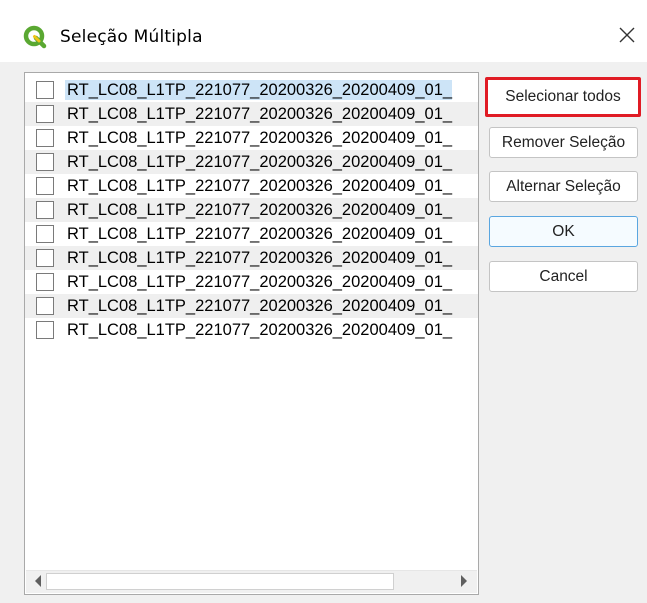  I want to click on toggle-selection-button: Alternar Seleção, so click(563, 186).